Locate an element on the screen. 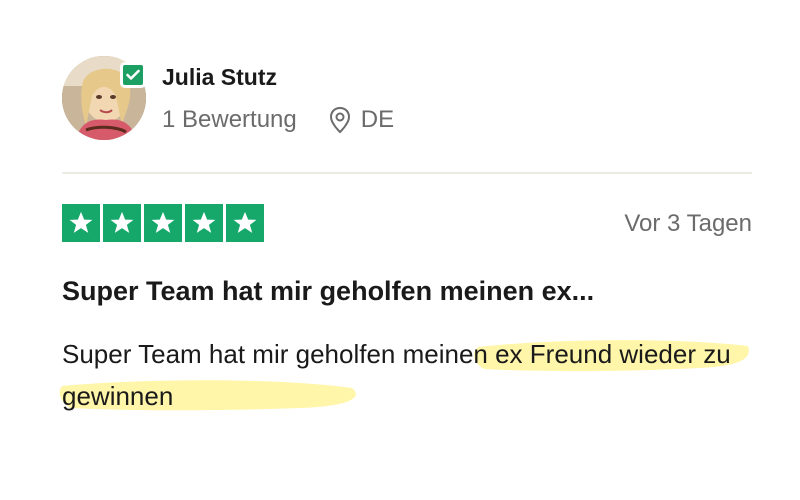 Image resolution: width=800 pixels, height=500 pixels. country-code: DE is located at coordinates (377, 119).